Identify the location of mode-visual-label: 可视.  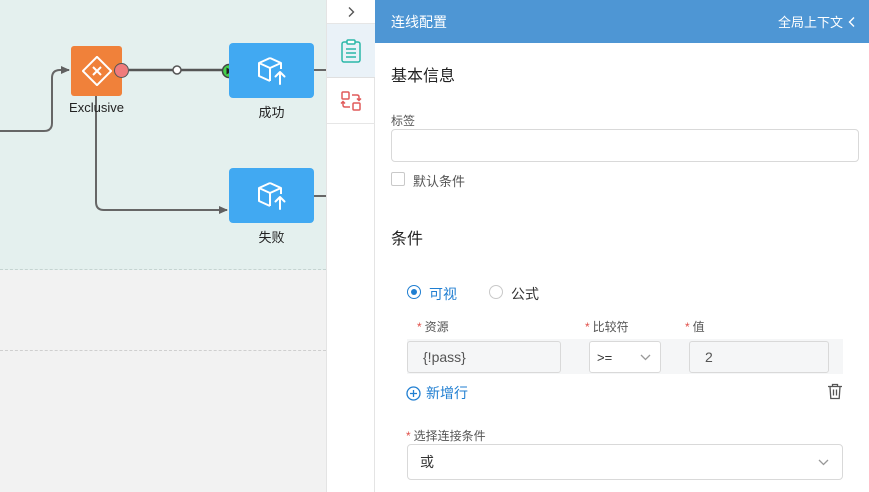
(443, 294).